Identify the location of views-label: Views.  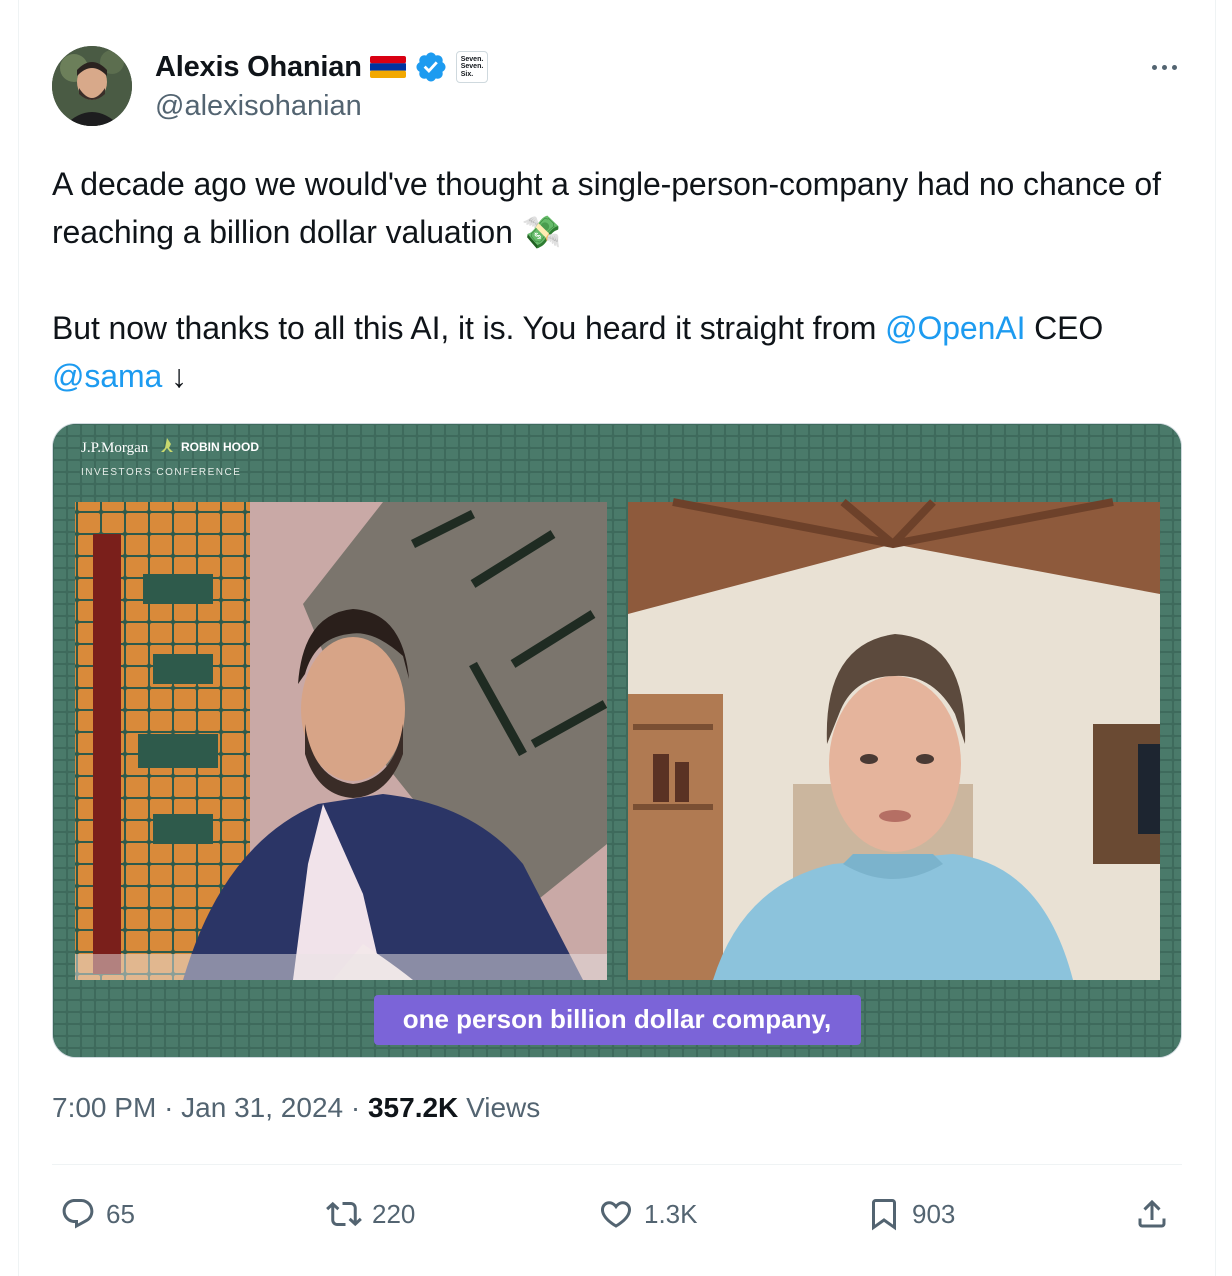
(503, 1107).